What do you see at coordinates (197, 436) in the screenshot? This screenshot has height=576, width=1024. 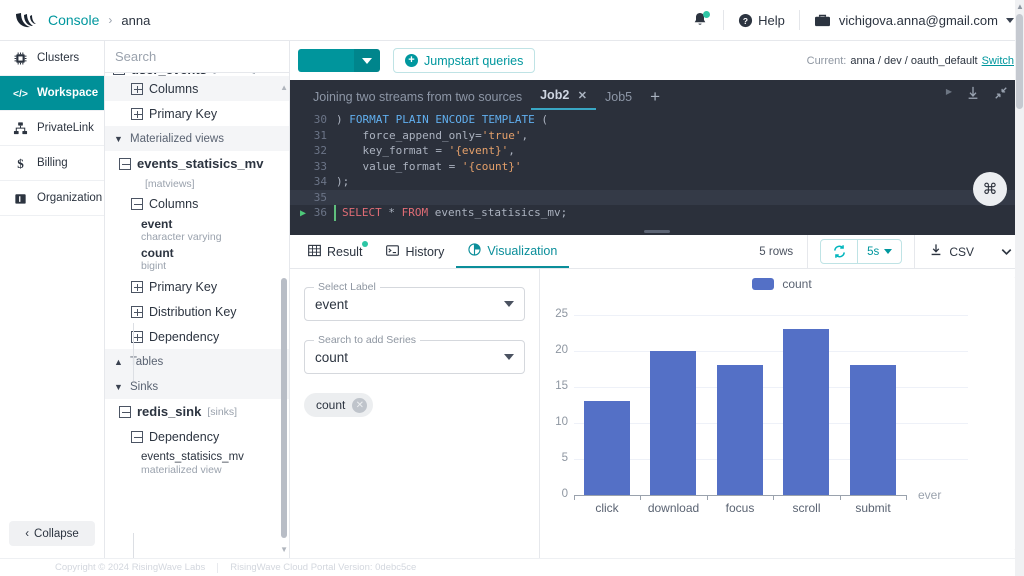 I see `tree-child-dependency-sink: Dependency` at bounding box center [197, 436].